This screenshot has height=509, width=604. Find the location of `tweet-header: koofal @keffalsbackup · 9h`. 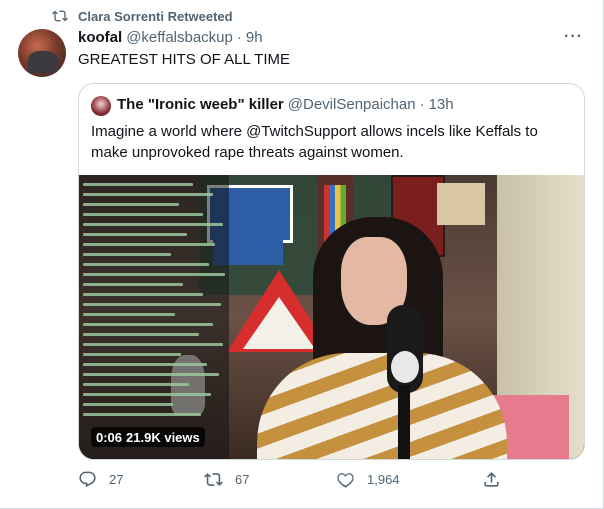

tweet-header: koofal @keffalsbackup · 9h is located at coordinates (170, 37).